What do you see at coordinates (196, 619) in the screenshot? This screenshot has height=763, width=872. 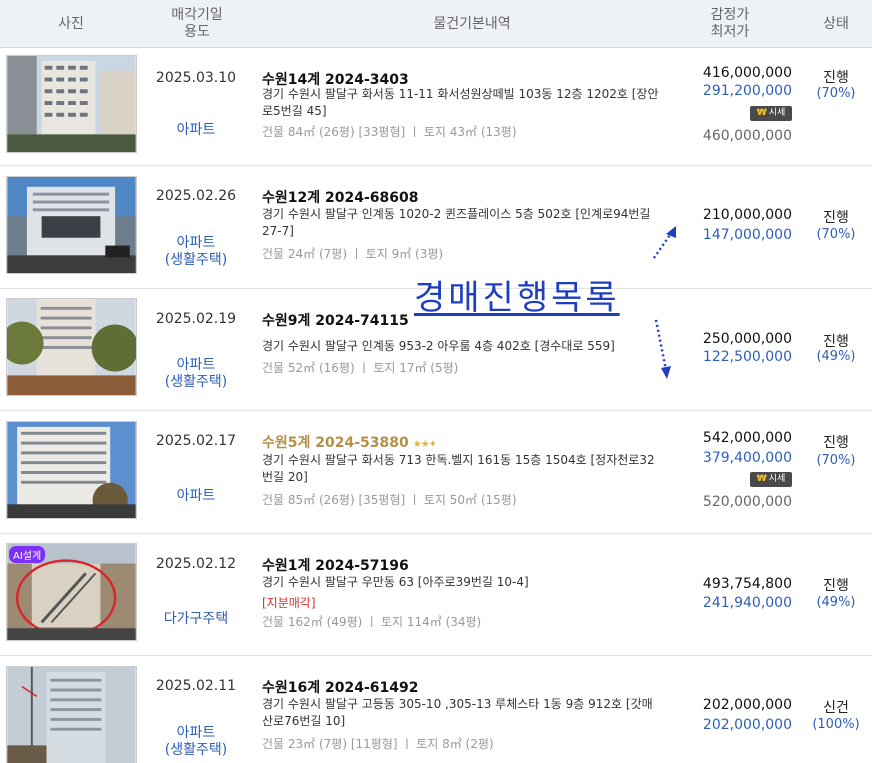 I see `property-type: 다가구주택` at bounding box center [196, 619].